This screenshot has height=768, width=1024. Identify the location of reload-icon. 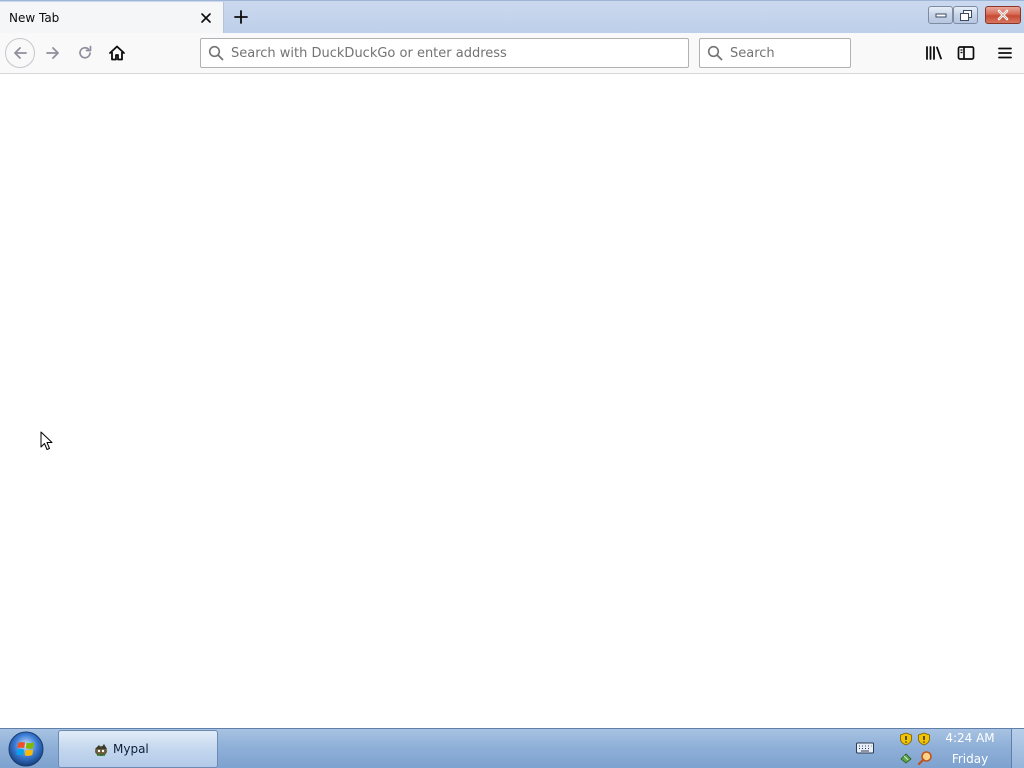
(85, 52).